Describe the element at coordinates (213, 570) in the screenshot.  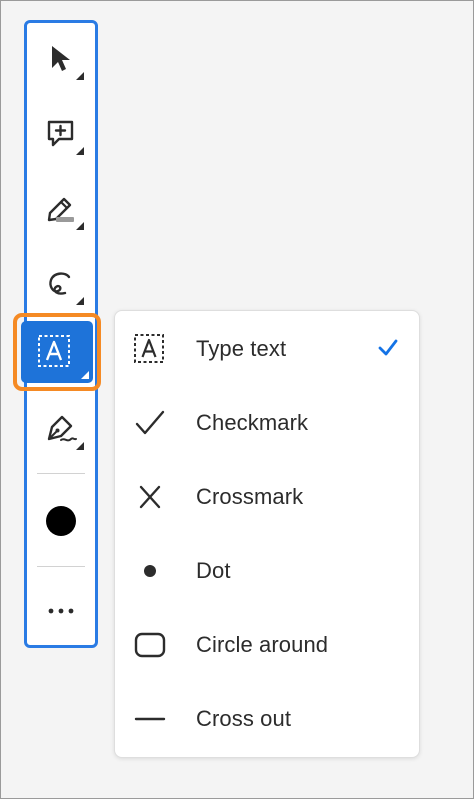
I see `menu-item-label: Dot` at that location.